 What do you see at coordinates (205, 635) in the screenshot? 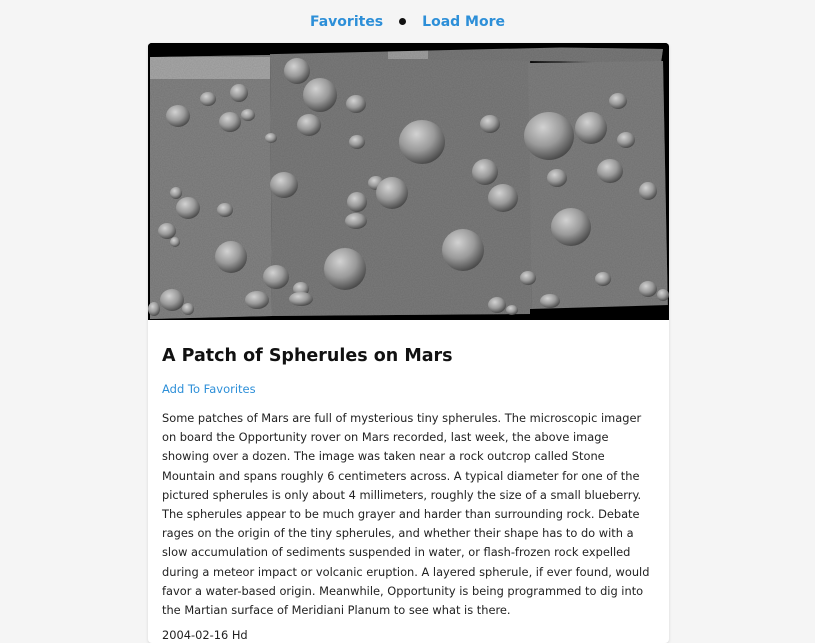
I see `article-date: 2004-02-16 Hd` at bounding box center [205, 635].